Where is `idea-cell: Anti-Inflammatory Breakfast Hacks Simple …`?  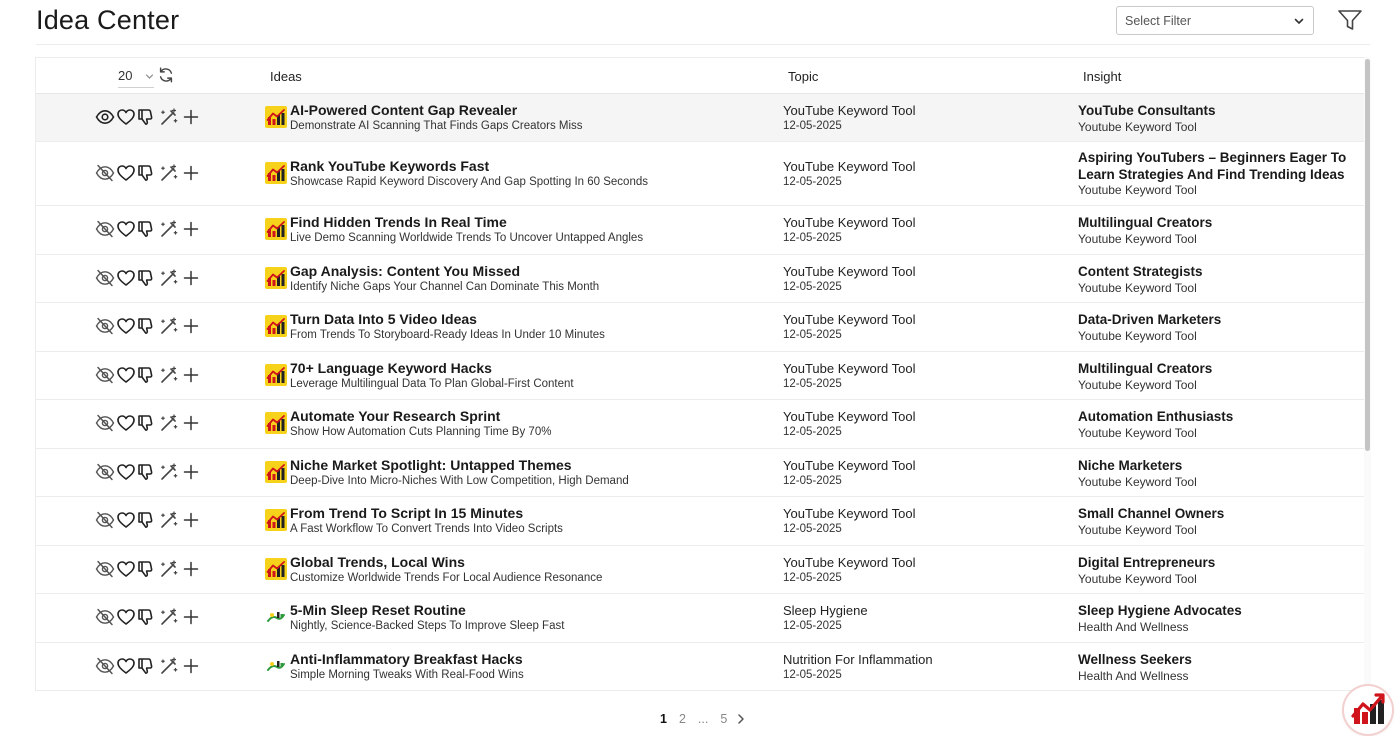
idea-cell: Anti-Inflammatory Breakfast Hacks Simple … is located at coordinates (525, 666).